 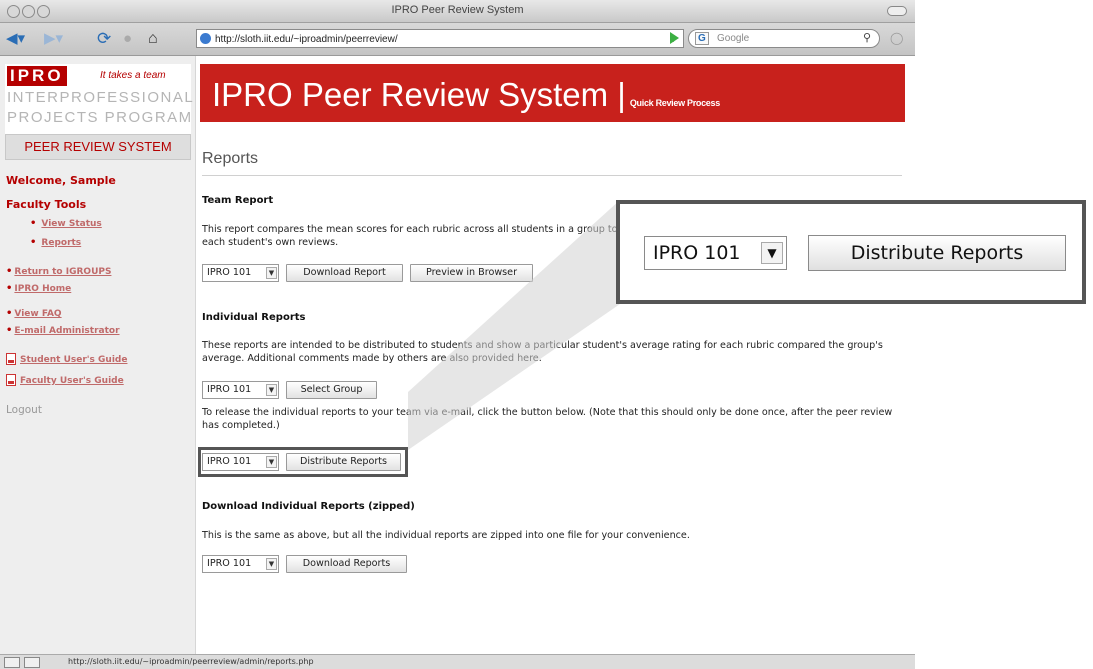 I want to click on callout-distribute-button: Distribute Reports, so click(x=937, y=253).